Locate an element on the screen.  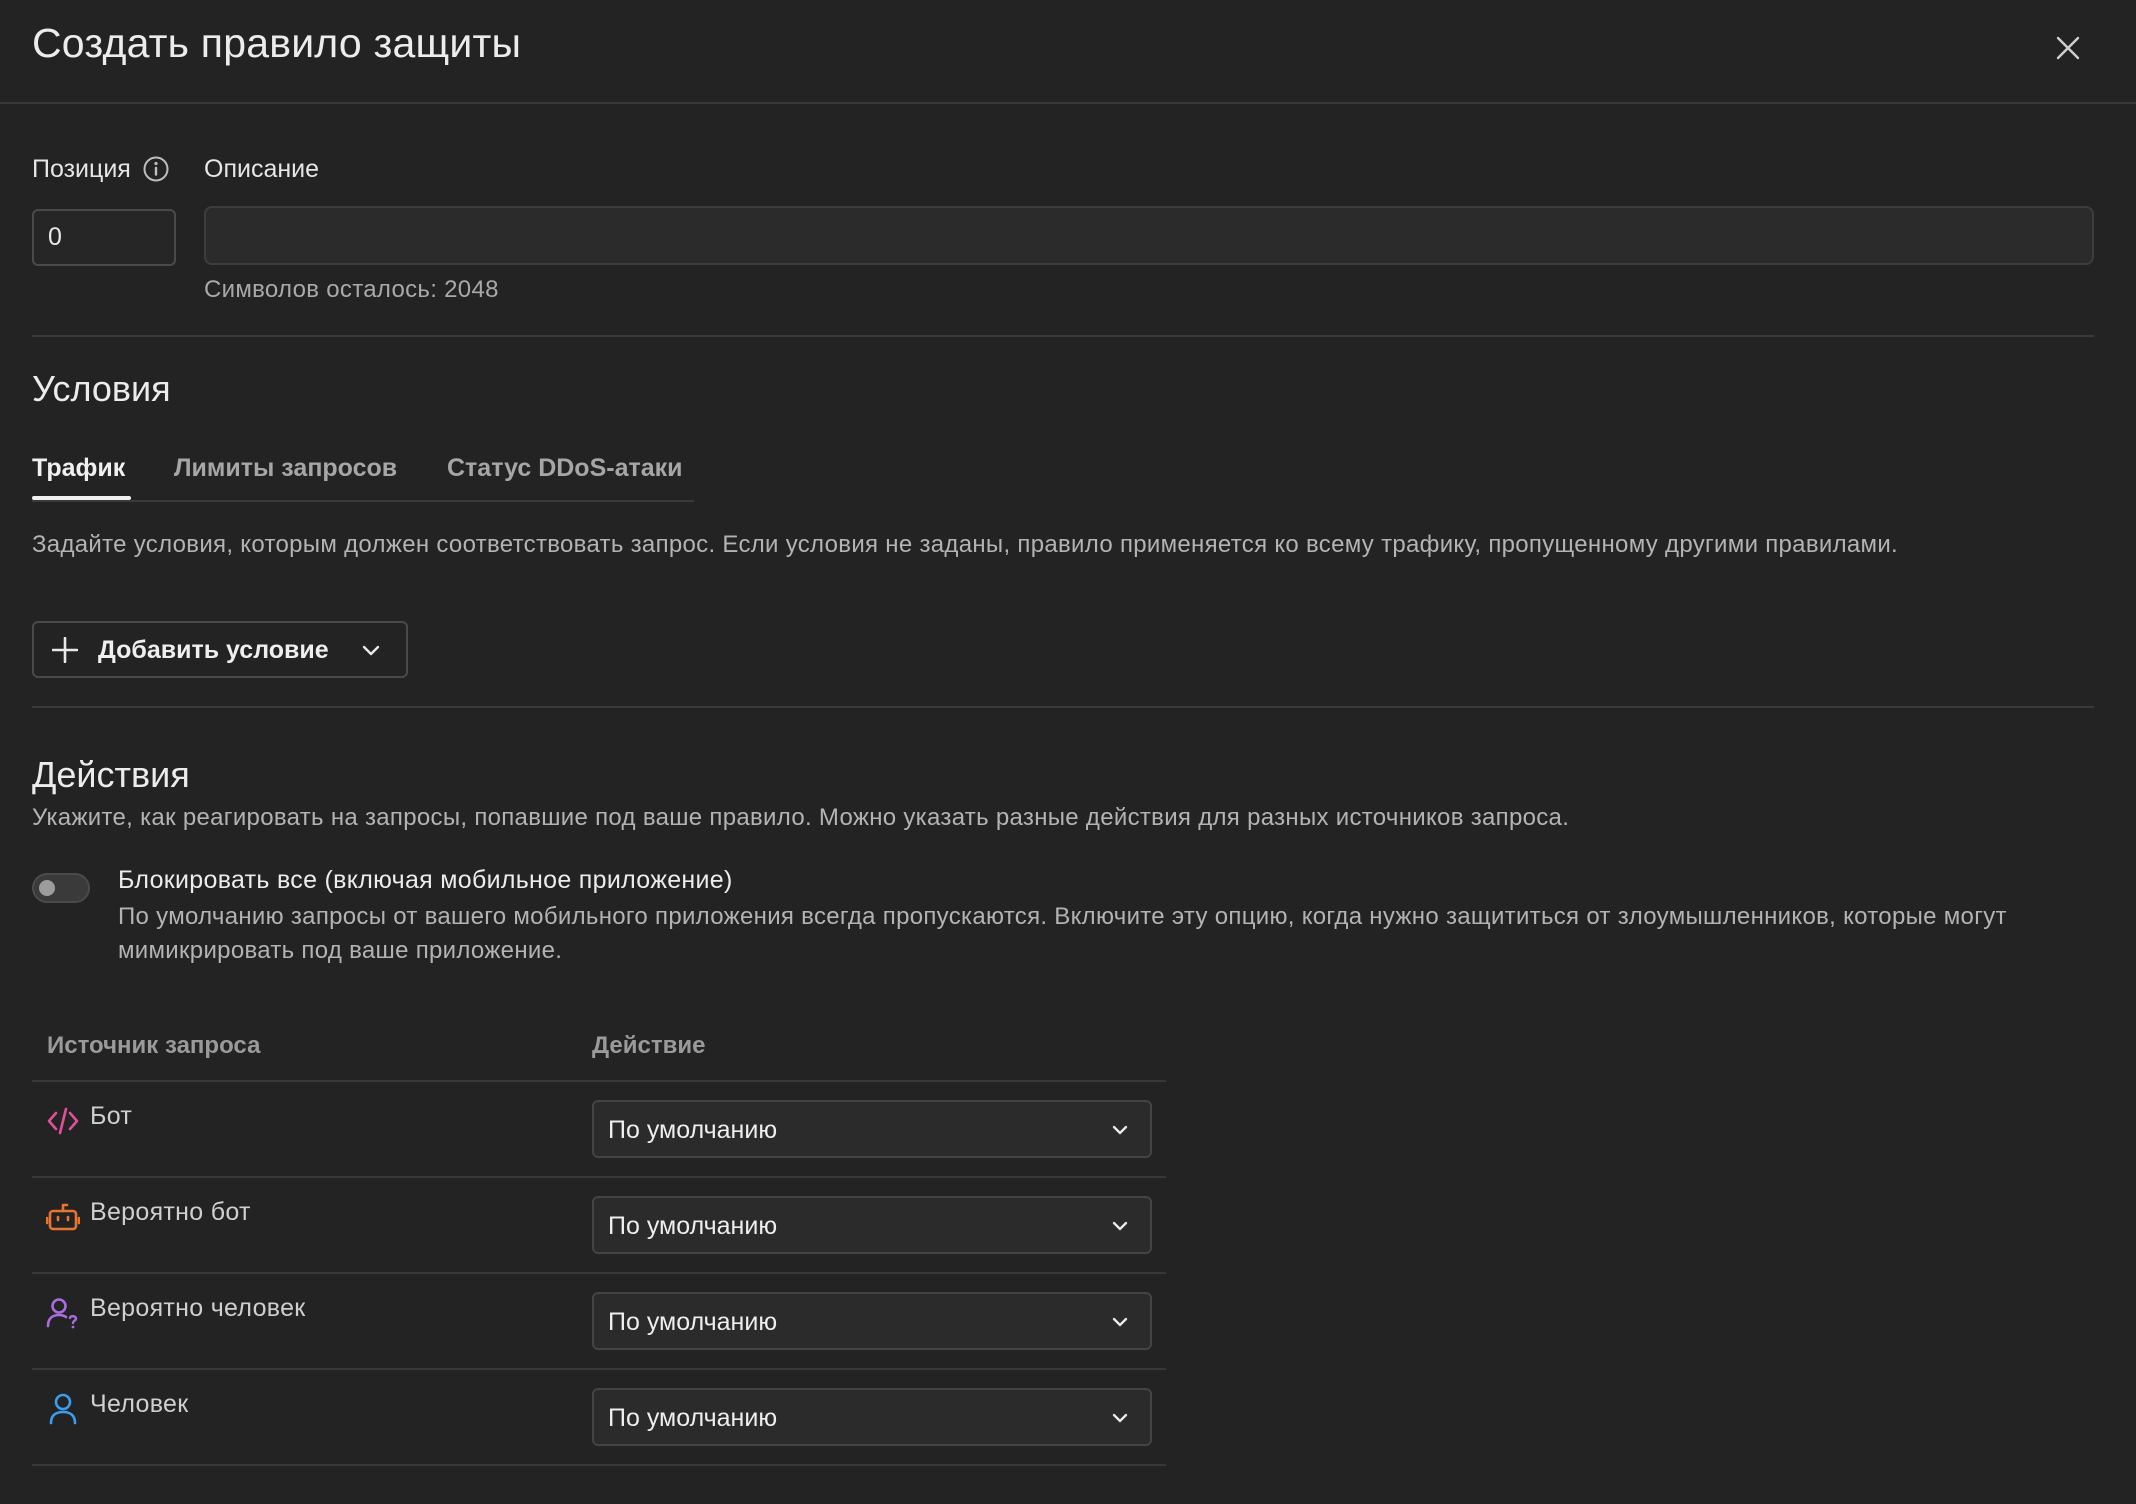
close-icon is located at coordinates (2068, 48).